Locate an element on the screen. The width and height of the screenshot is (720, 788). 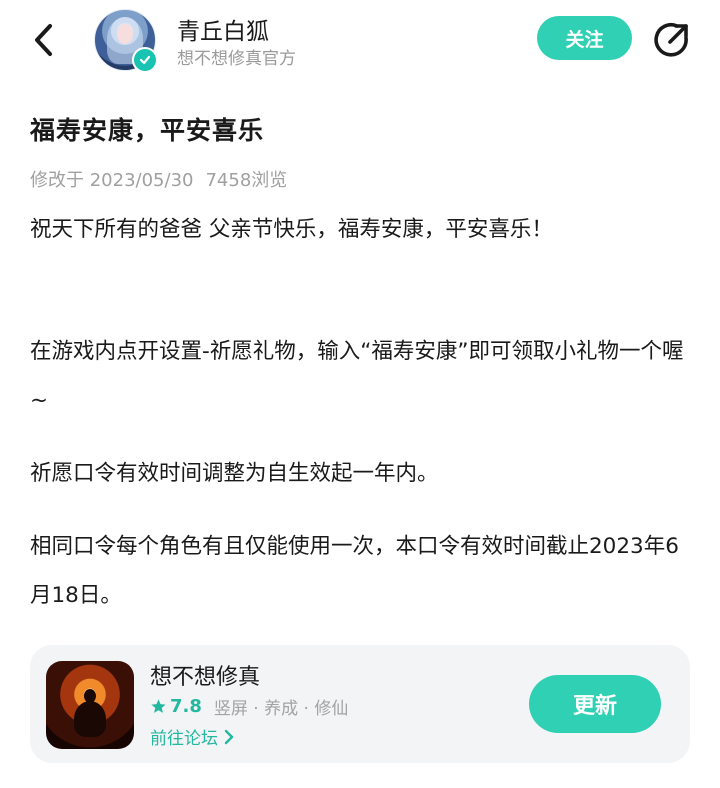
game-info: 7.8 竖屏 · 养成 · 修仙 is located at coordinates (249, 706).